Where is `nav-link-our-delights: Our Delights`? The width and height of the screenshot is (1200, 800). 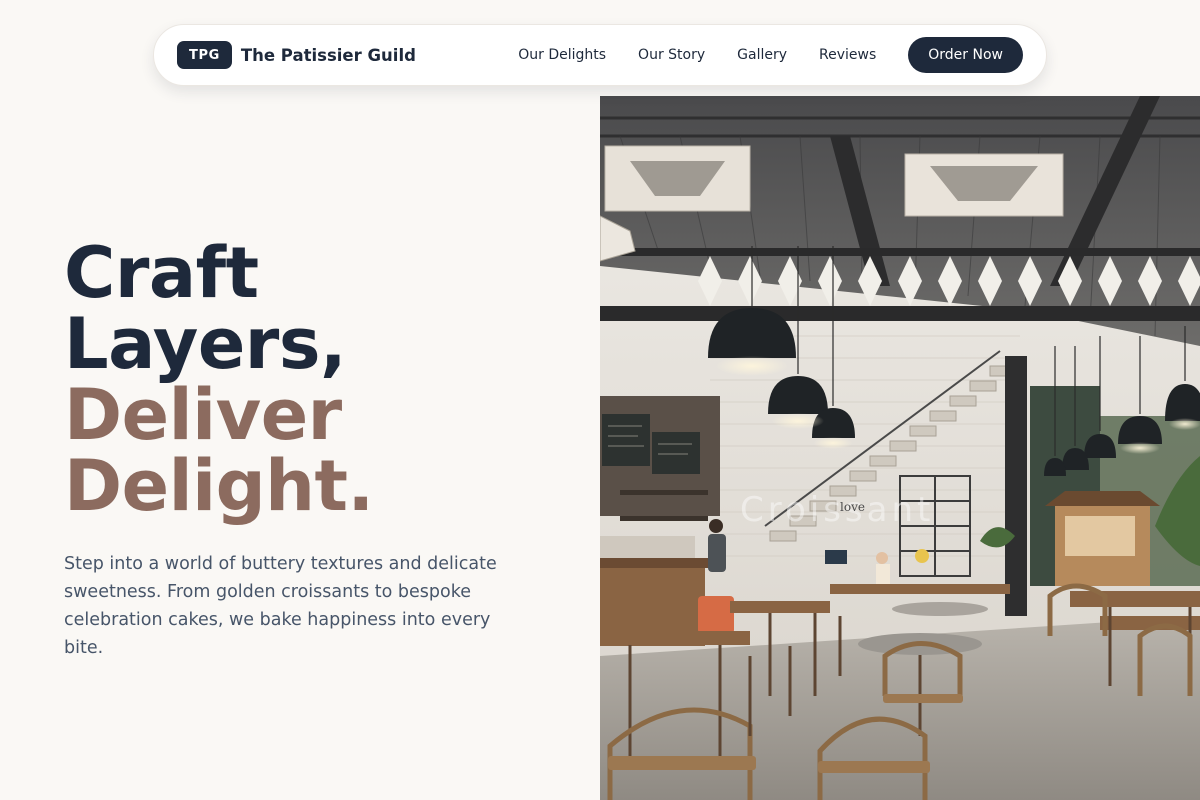
nav-link-our-delights: Our Delights is located at coordinates (562, 55).